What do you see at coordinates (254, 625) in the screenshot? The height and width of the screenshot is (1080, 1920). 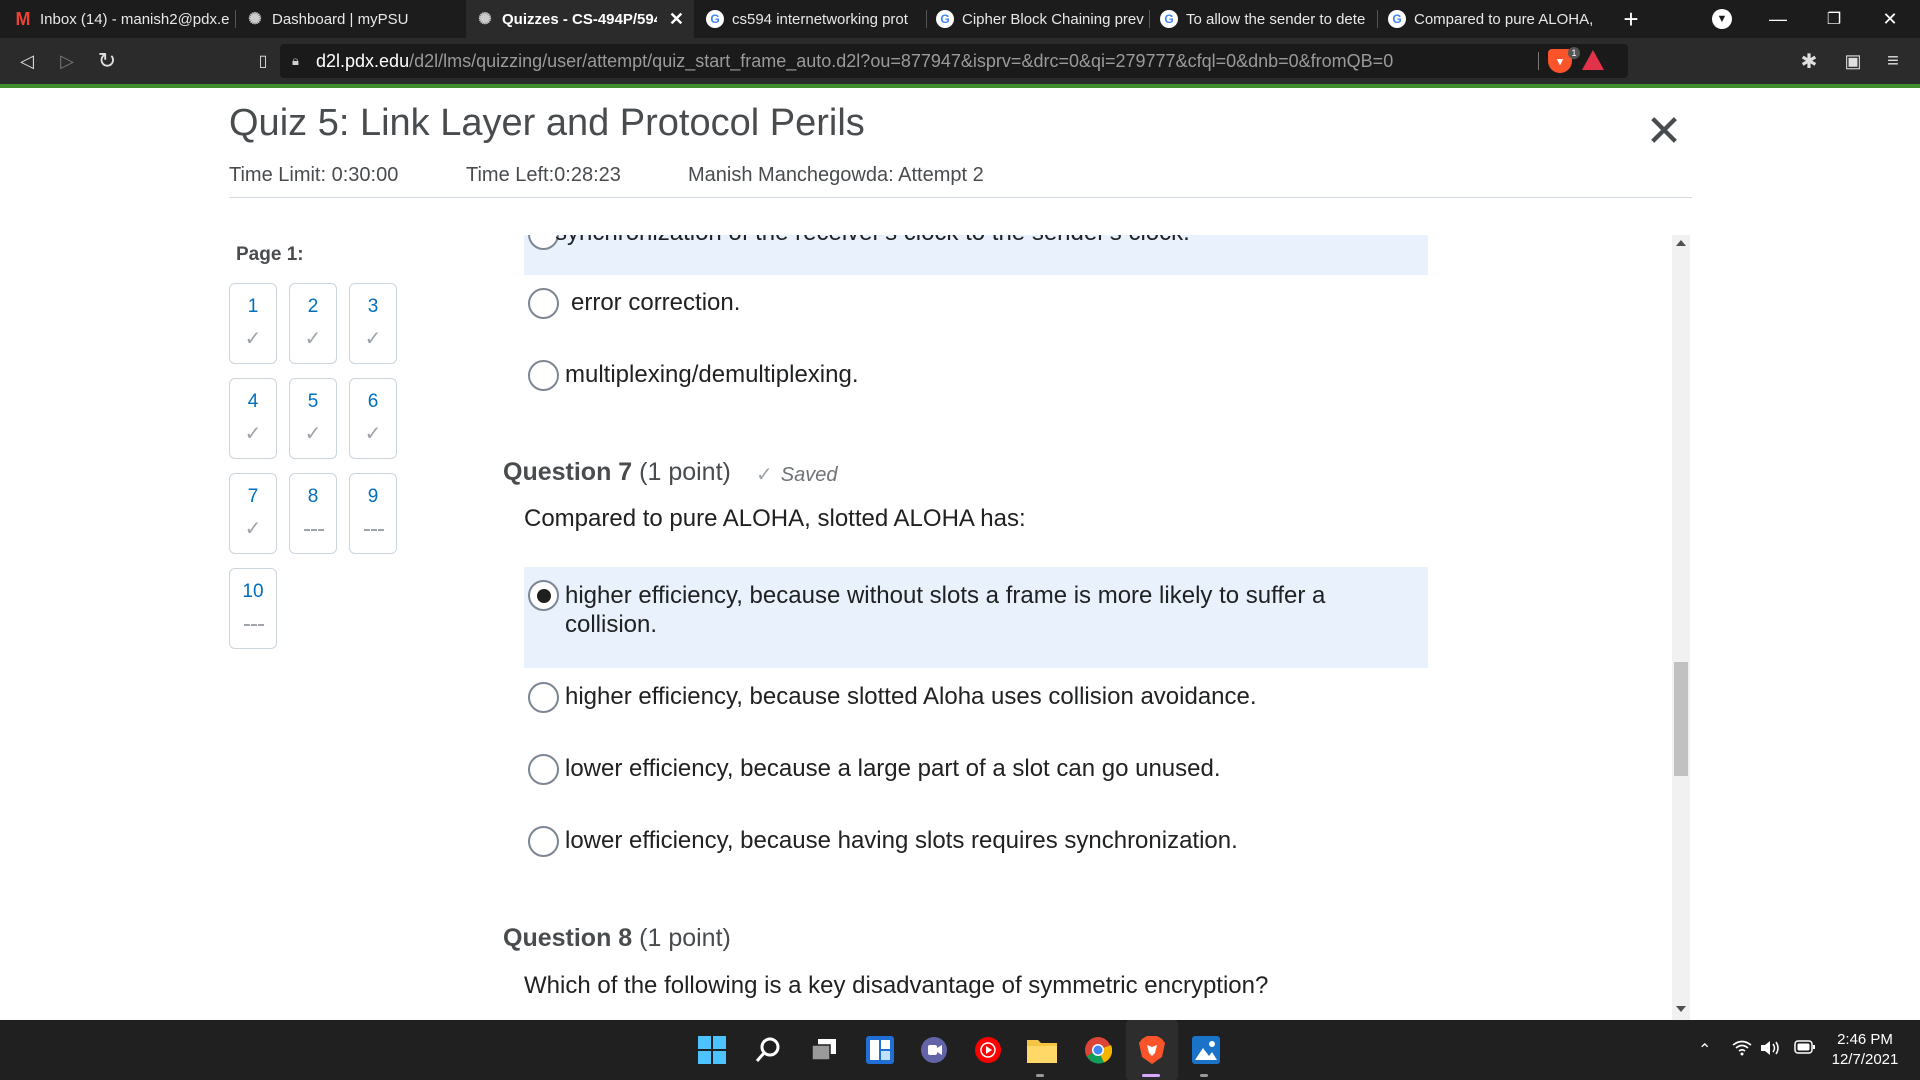 I see `unanswered-dash-icon` at bounding box center [254, 625].